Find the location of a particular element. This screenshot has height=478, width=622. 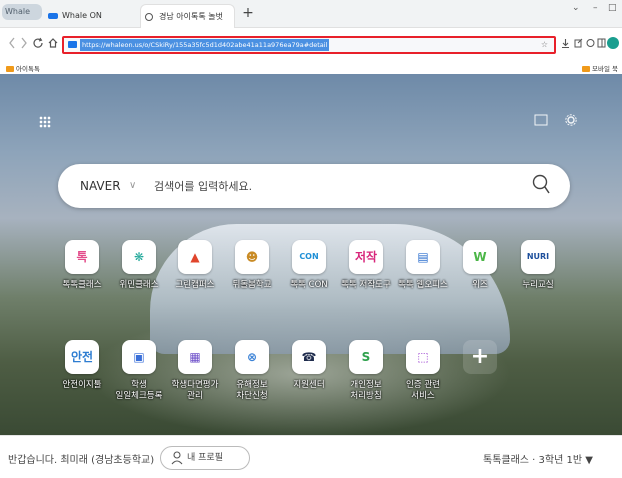

tab-strip: Whale Whale ON 경남 아이톡톡 놀벗 + ⌄ – □ is located at coordinates (311, 14).